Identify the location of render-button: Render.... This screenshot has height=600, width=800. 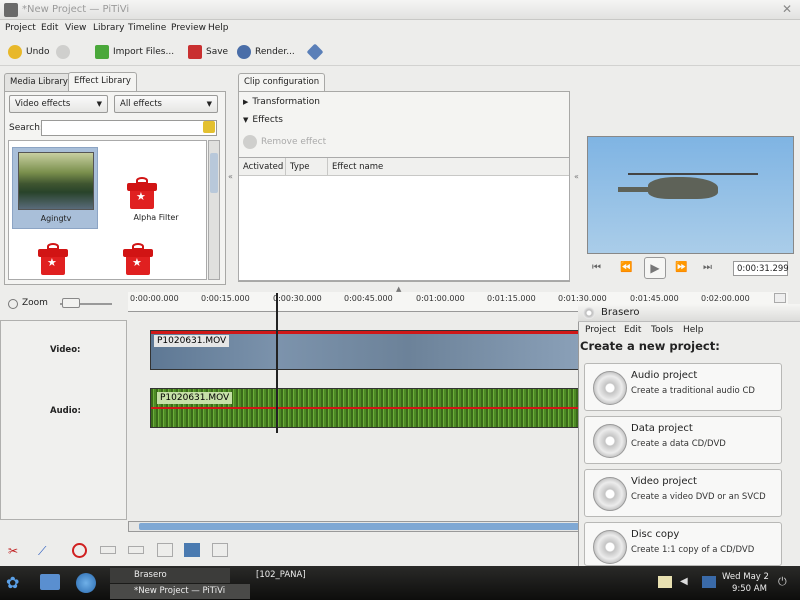
(266, 52).